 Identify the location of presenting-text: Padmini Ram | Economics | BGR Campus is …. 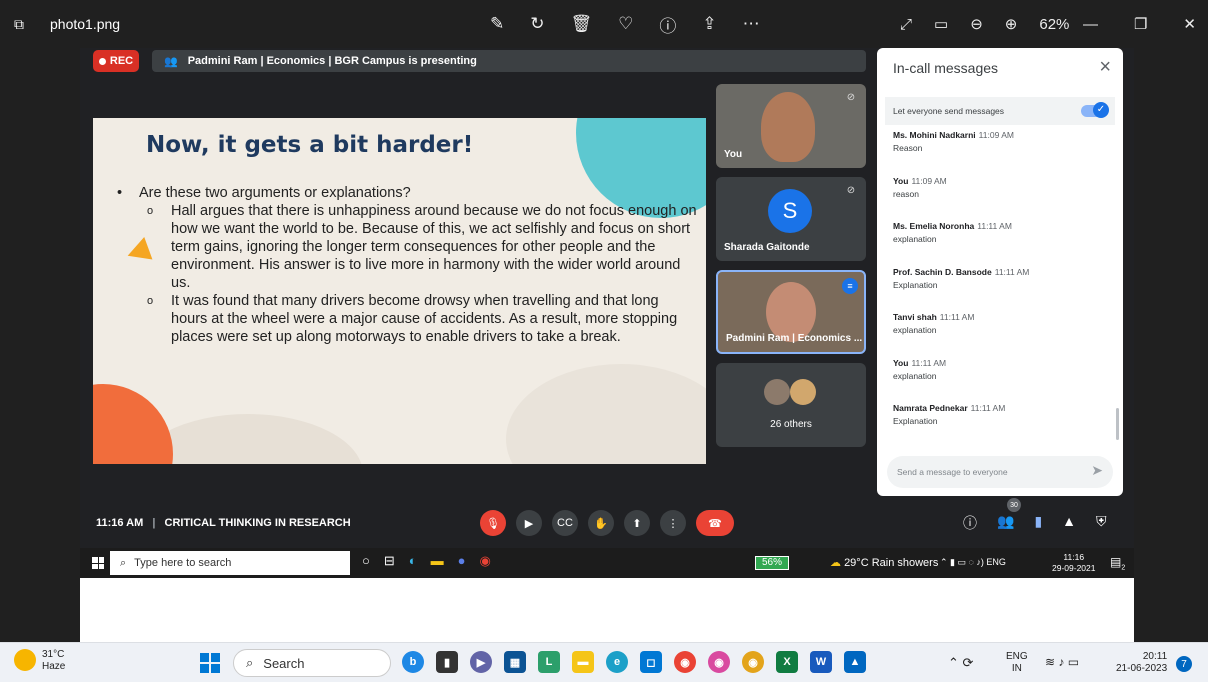
(332, 61).